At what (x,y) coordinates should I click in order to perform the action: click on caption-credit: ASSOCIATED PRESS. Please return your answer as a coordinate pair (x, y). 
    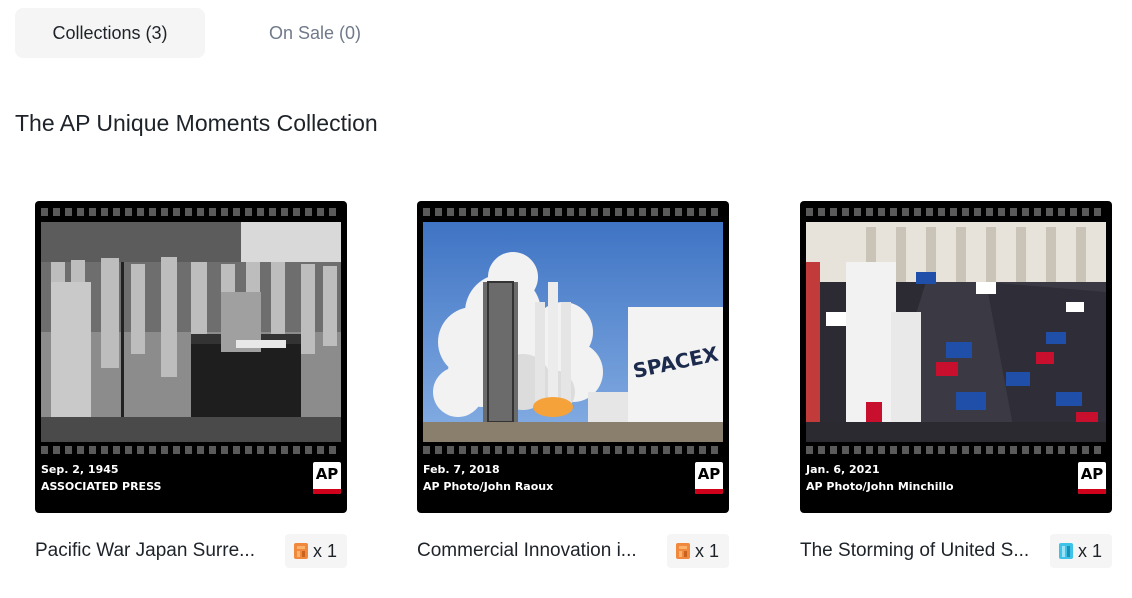
    Looking at the image, I should click on (101, 486).